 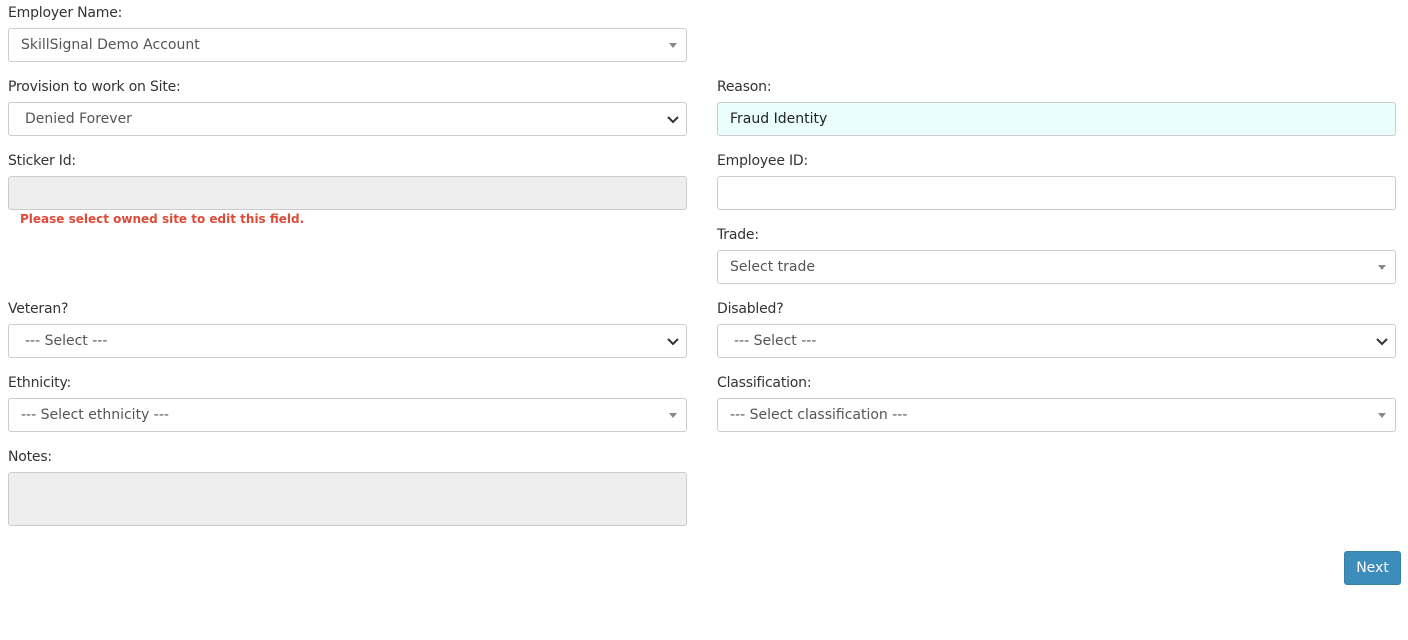 What do you see at coordinates (42, 161) in the screenshot?
I see `sticker-id-label: Sticker Id:` at bounding box center [42, 161].